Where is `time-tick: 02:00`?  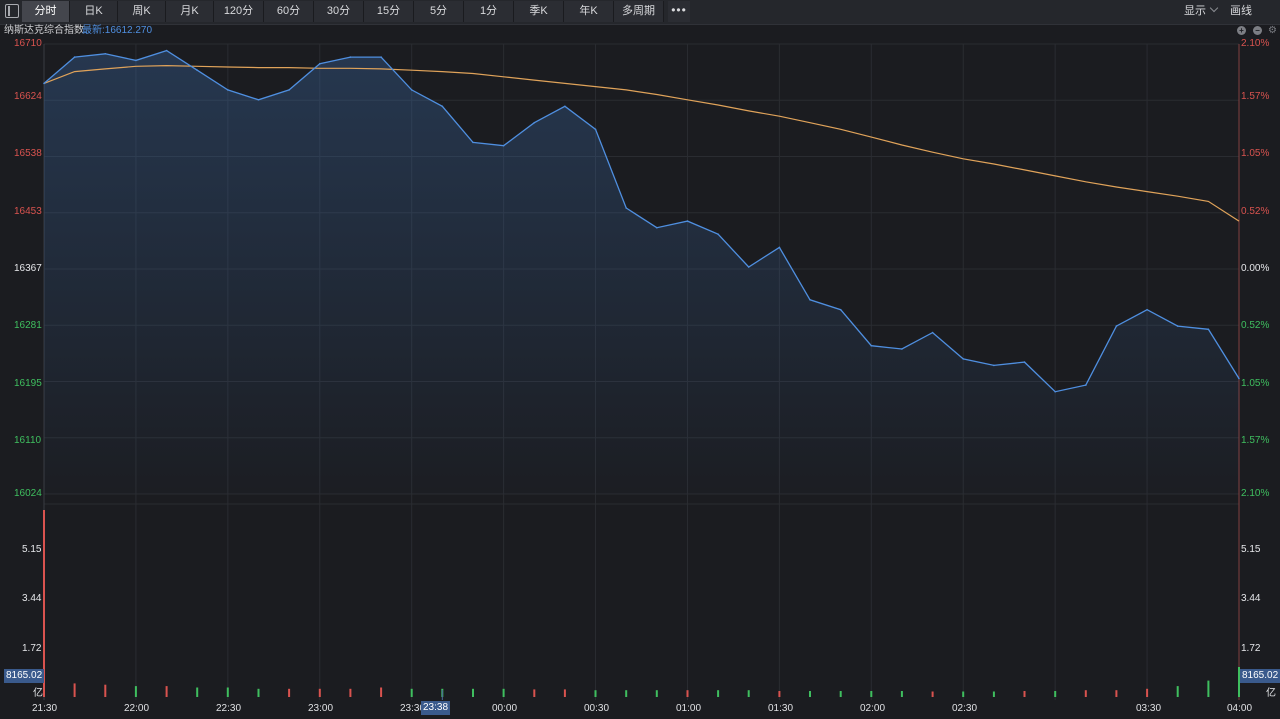 time-tick: 02:00 is located at coordinates (873, 708).